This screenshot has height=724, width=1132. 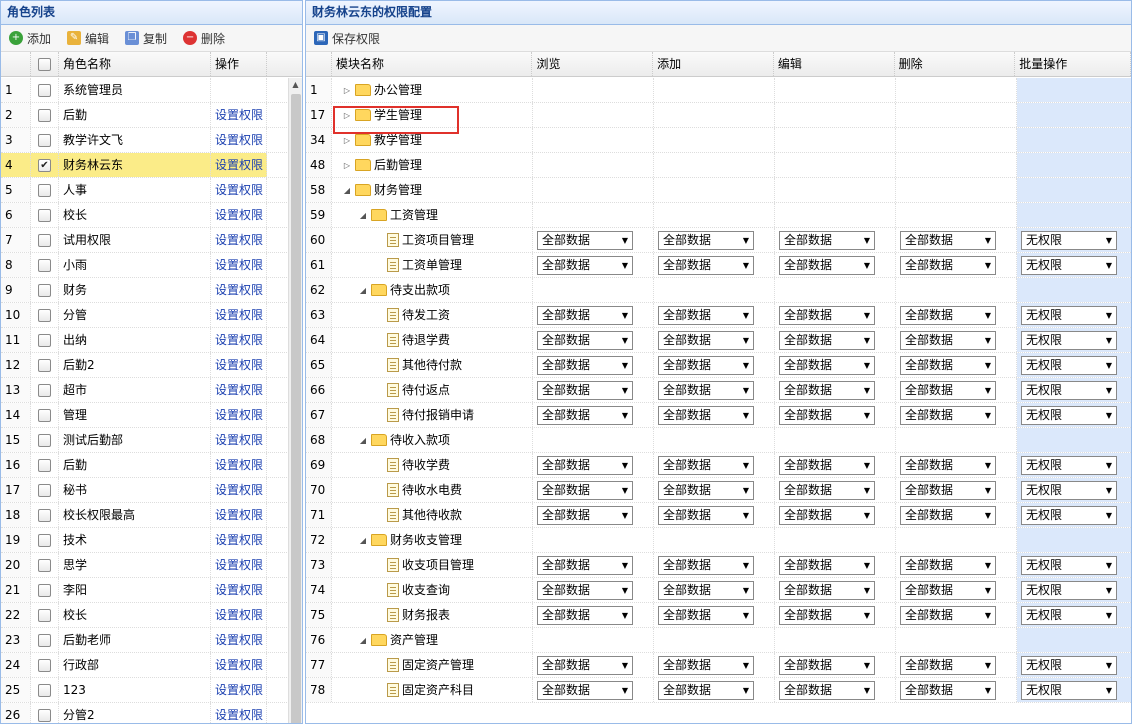 I want to click on tree-node: ◢ 待收入款项, so click(x=393, y=440).